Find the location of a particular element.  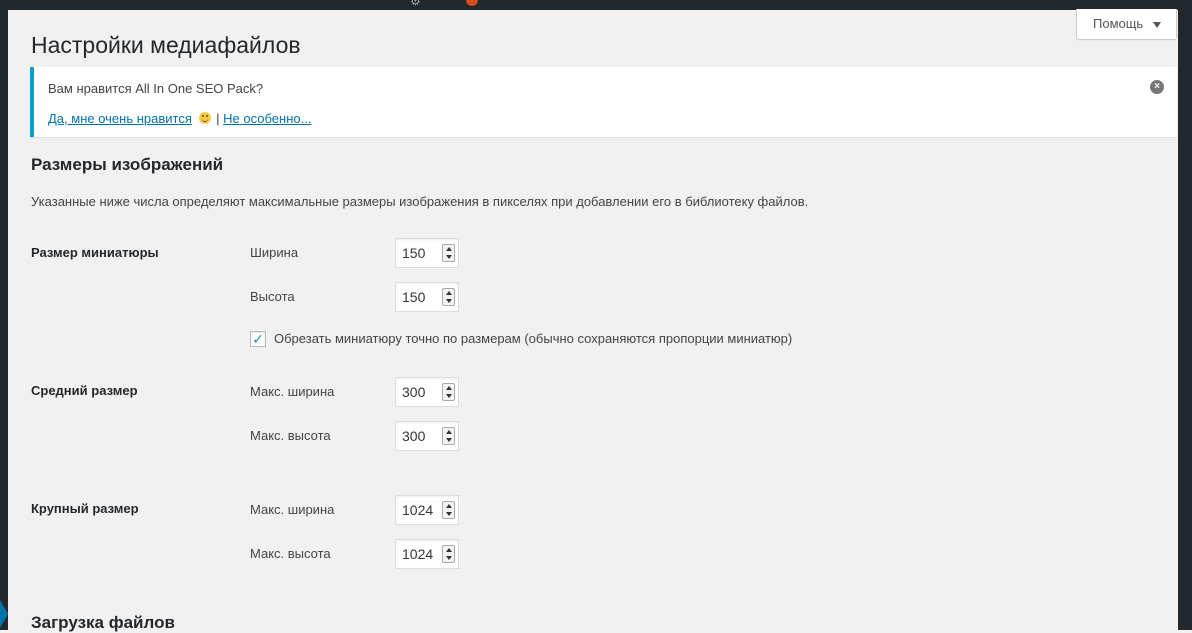

thumbnail-height-label: Высота is located at coordinates (272, 296).